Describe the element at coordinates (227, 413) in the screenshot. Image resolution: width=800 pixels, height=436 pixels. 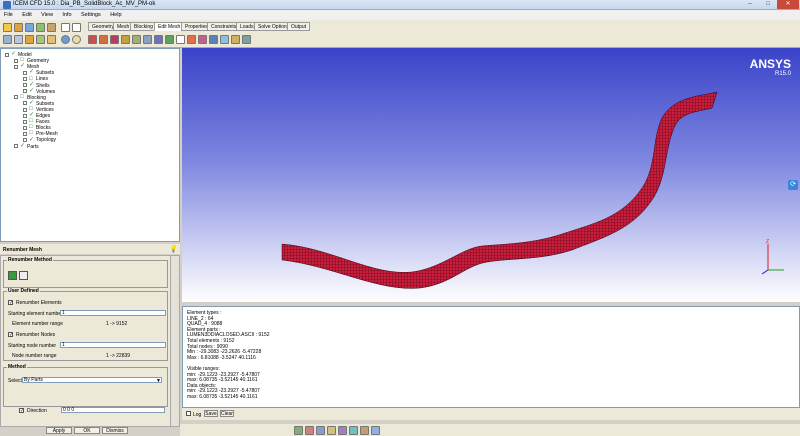
I see `clear-log-button: Clear` at that location.